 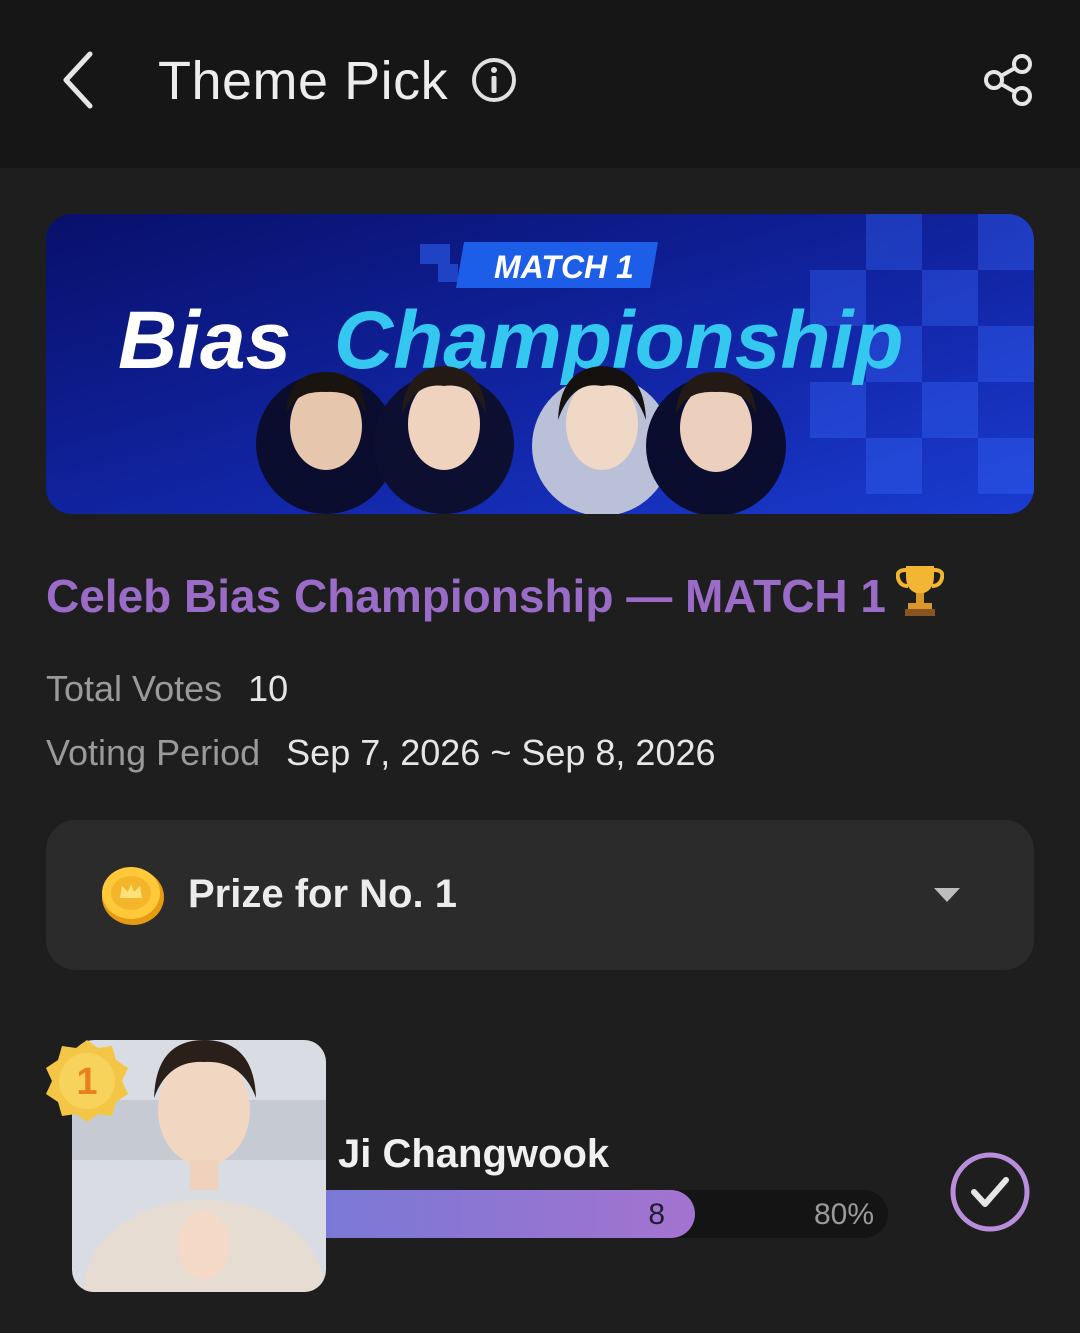 I want to click on share-button, so click(x=1008, y=80).